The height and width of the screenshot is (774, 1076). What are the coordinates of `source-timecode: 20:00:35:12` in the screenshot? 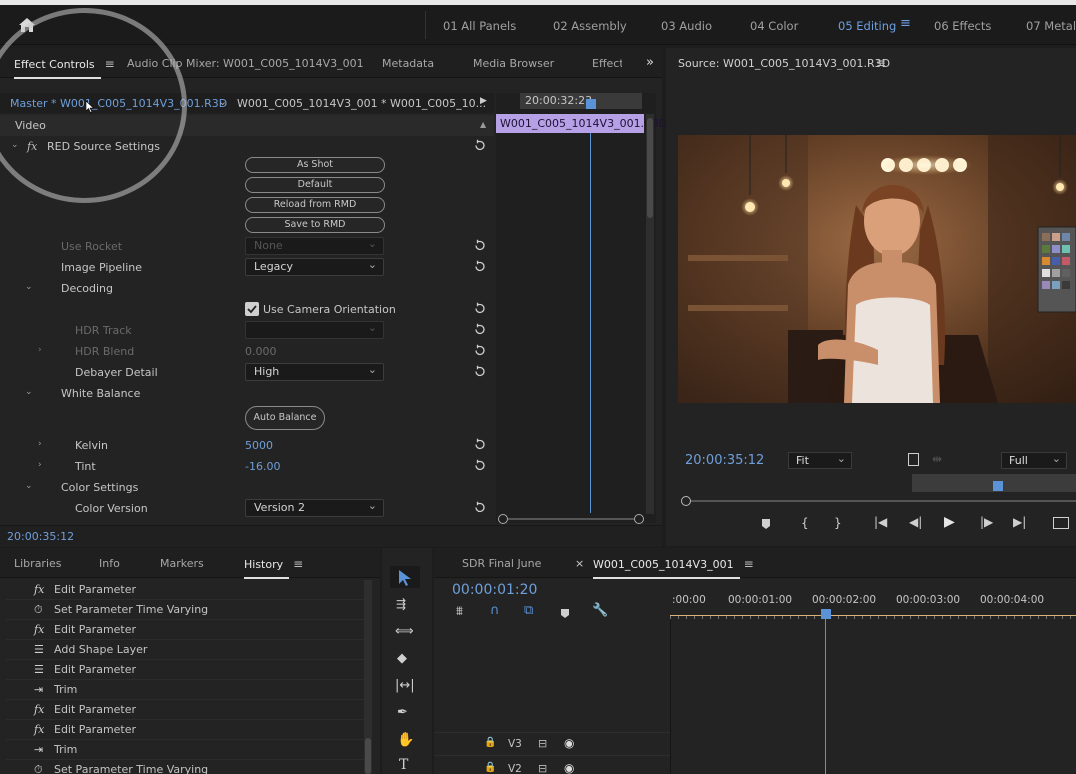 It's located at (724, 460).